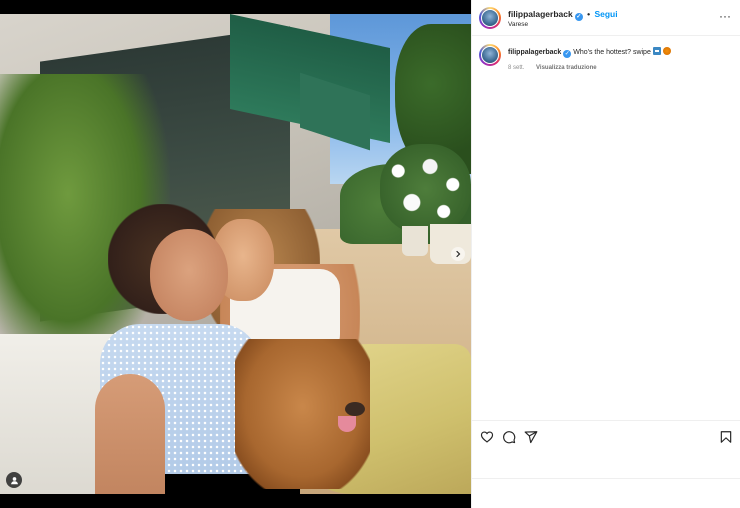  I want to click on next-photo-button, so click(458, 254).